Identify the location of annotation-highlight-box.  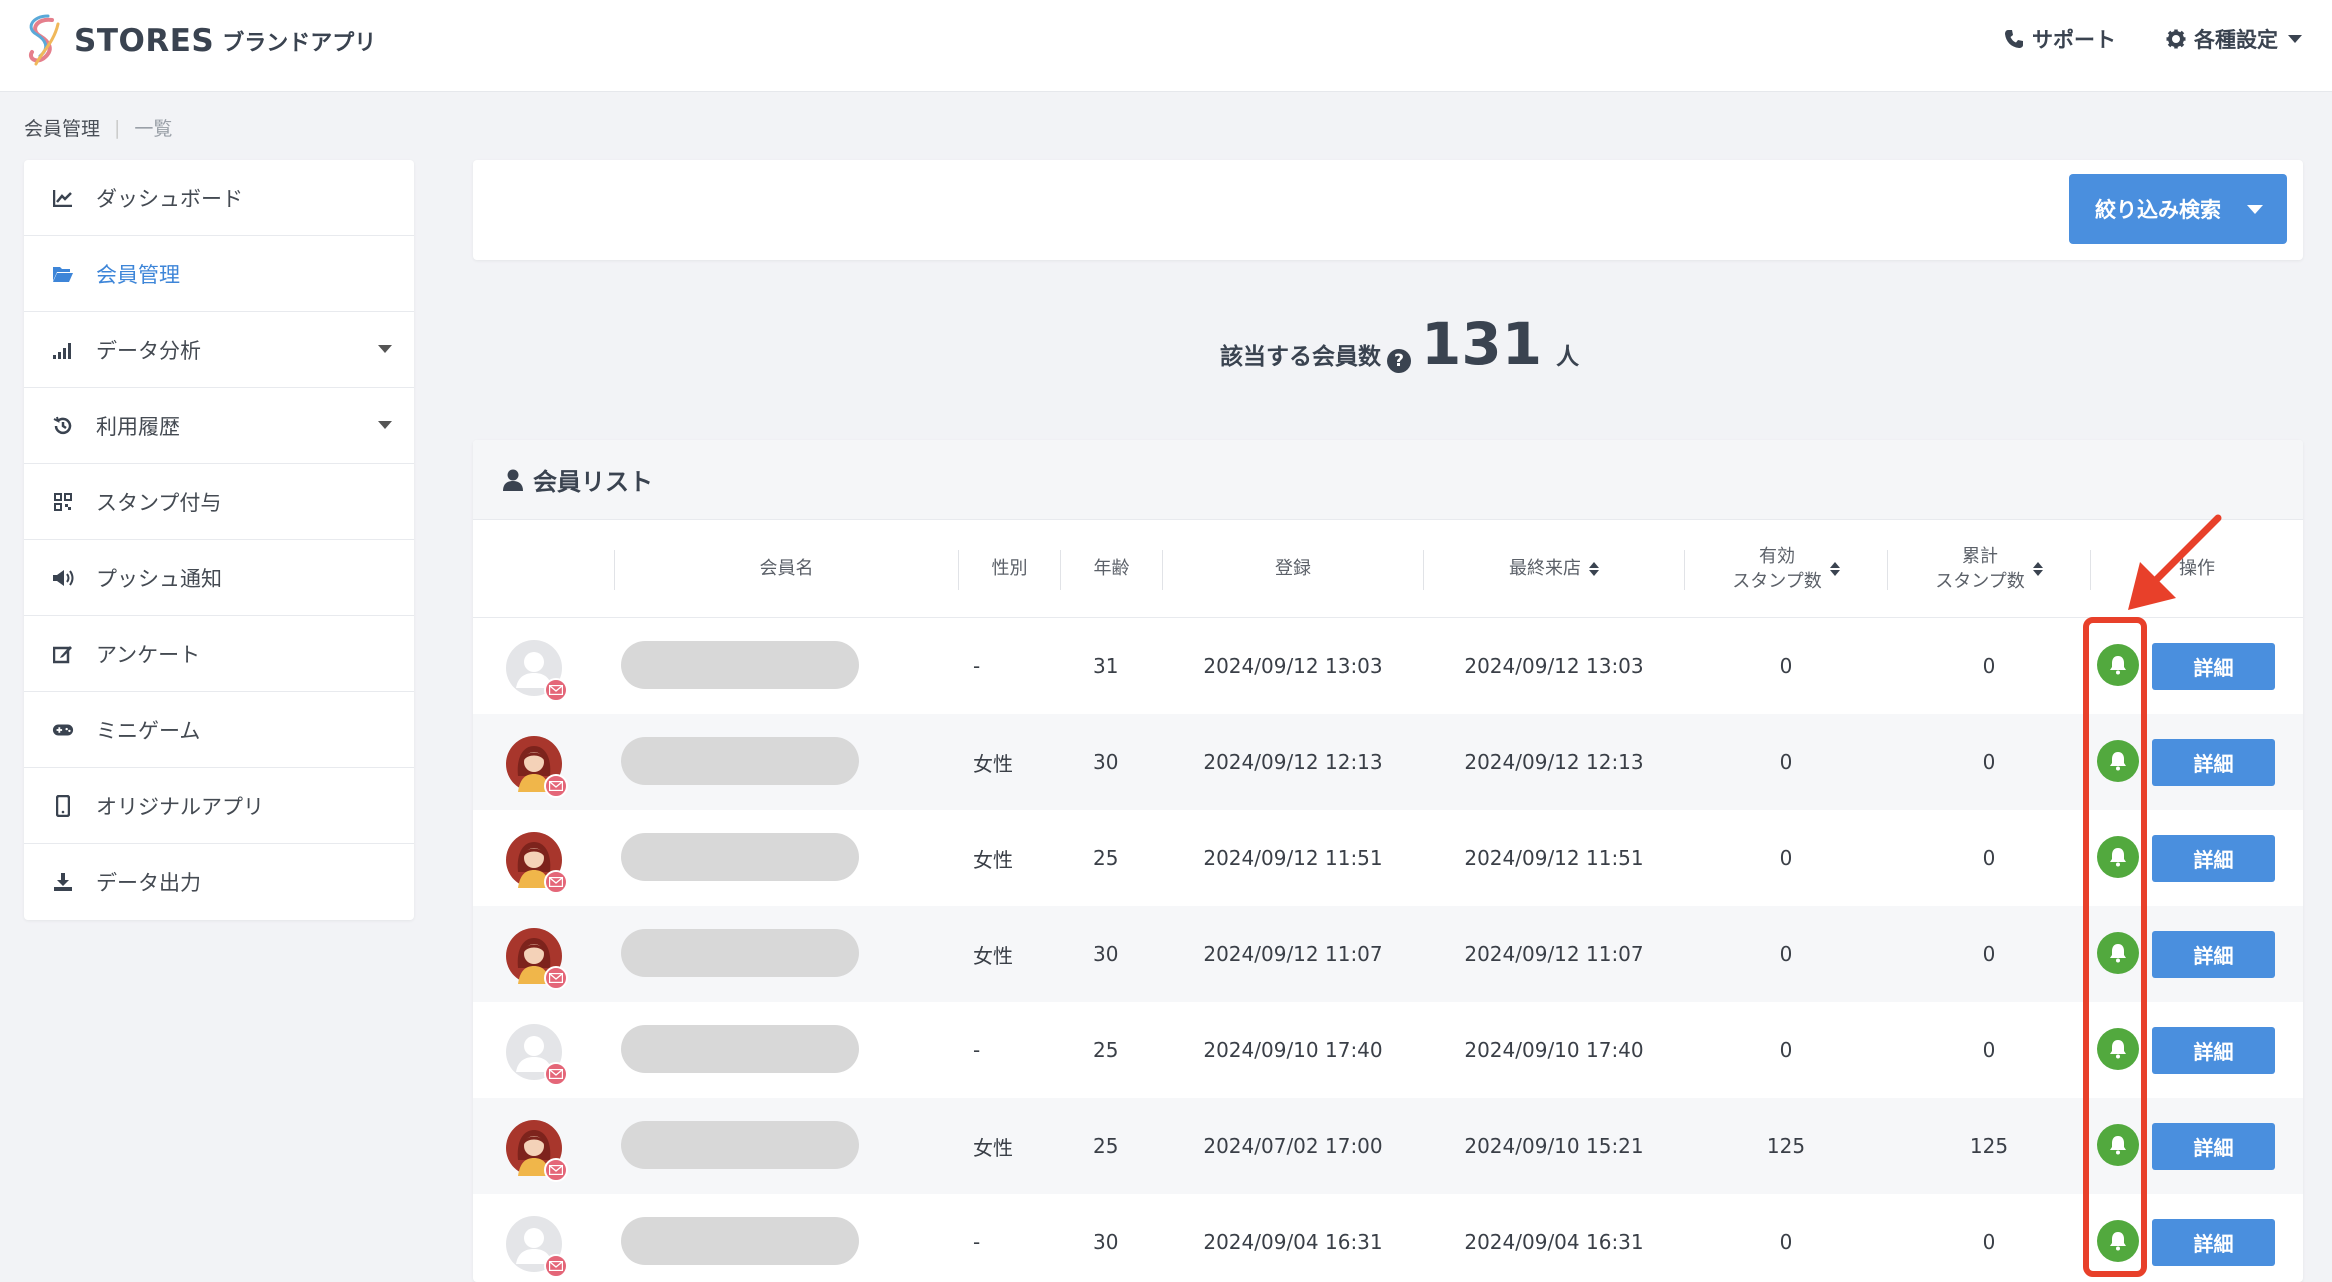
(2115, 947).